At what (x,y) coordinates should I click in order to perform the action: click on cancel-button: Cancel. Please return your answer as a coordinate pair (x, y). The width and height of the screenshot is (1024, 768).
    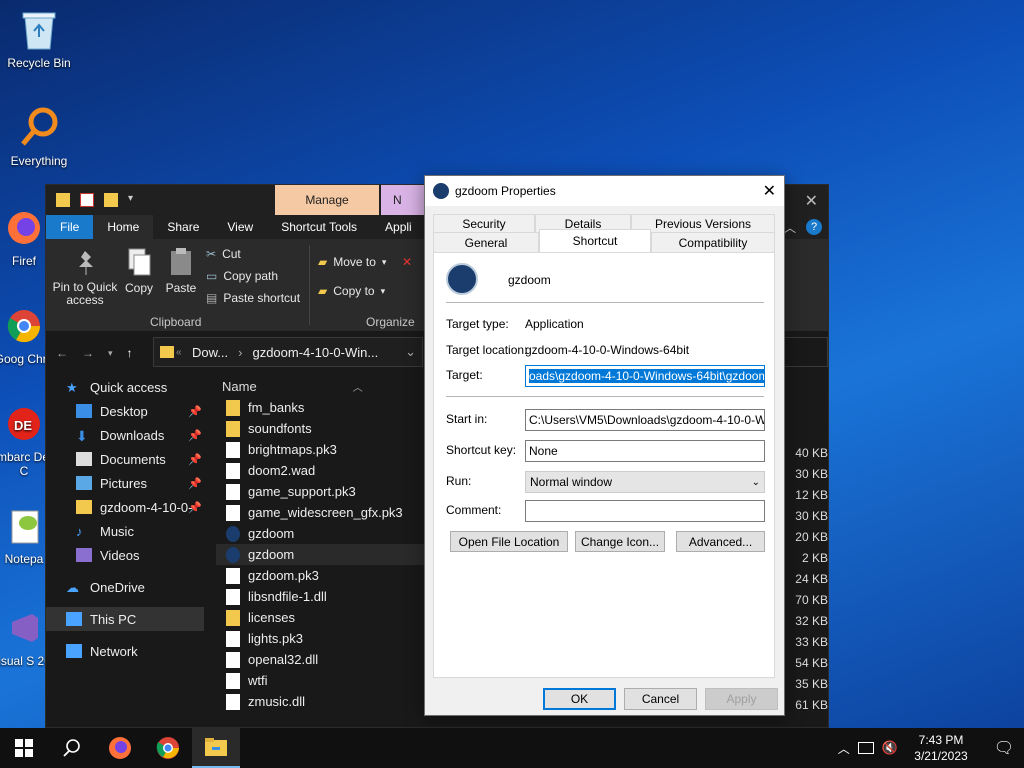
    Looking at the image, I should click on (660, 699).